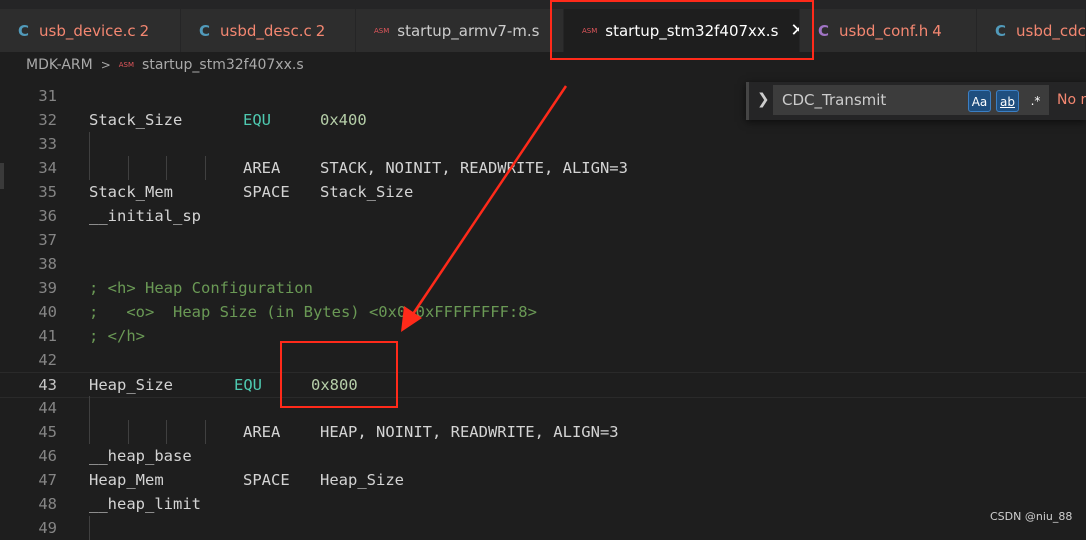 Image resolution: width=1086 pixels, height=540 pixels. What do you see at coordinates (47, 312) in the screenshot?
I see `line-number: 40` at bounding box center [47, 312].